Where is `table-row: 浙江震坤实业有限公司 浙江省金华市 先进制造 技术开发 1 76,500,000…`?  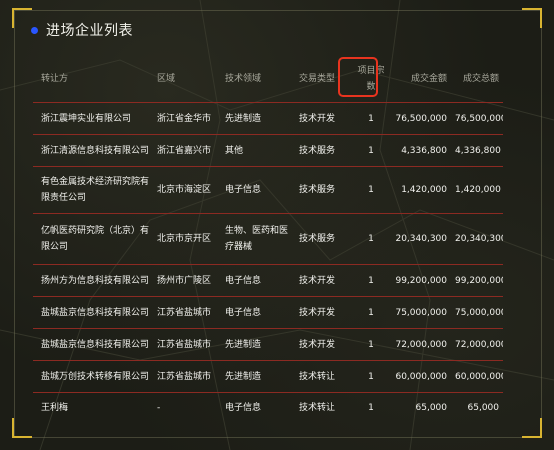 table-row: 浙江震坤实业有限公司 浙江省金华市 先进制造 技术开发 1 76,500,000… is located at coordinates (268, 119).